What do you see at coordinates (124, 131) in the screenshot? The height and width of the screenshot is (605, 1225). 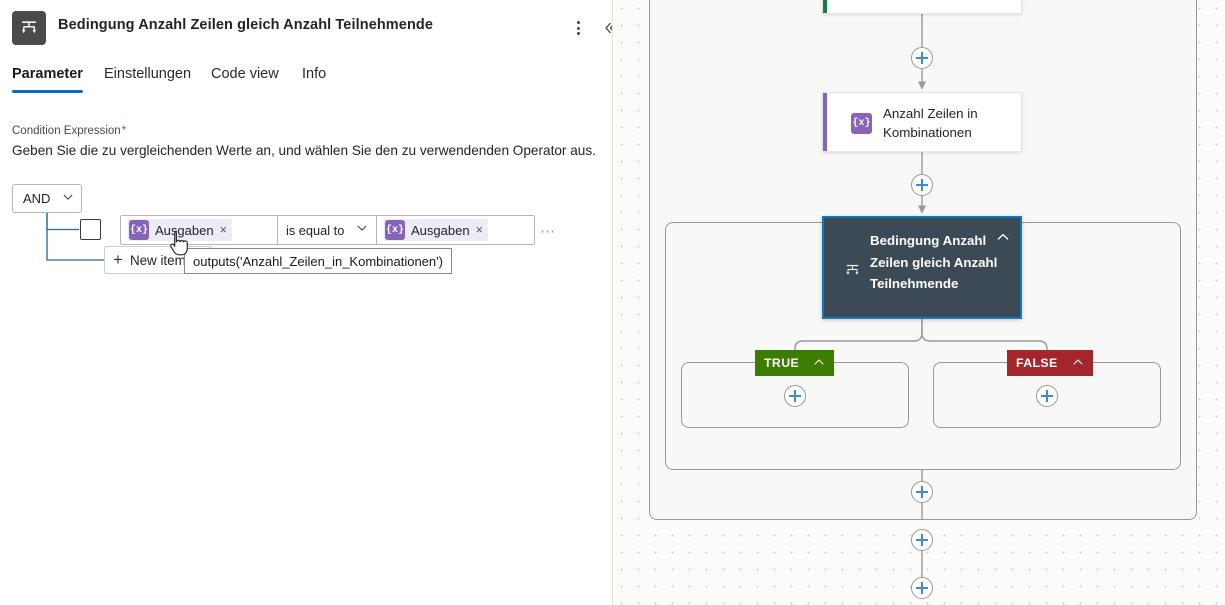 I see `required-asterisk: *` at bounding box center [124, 131].